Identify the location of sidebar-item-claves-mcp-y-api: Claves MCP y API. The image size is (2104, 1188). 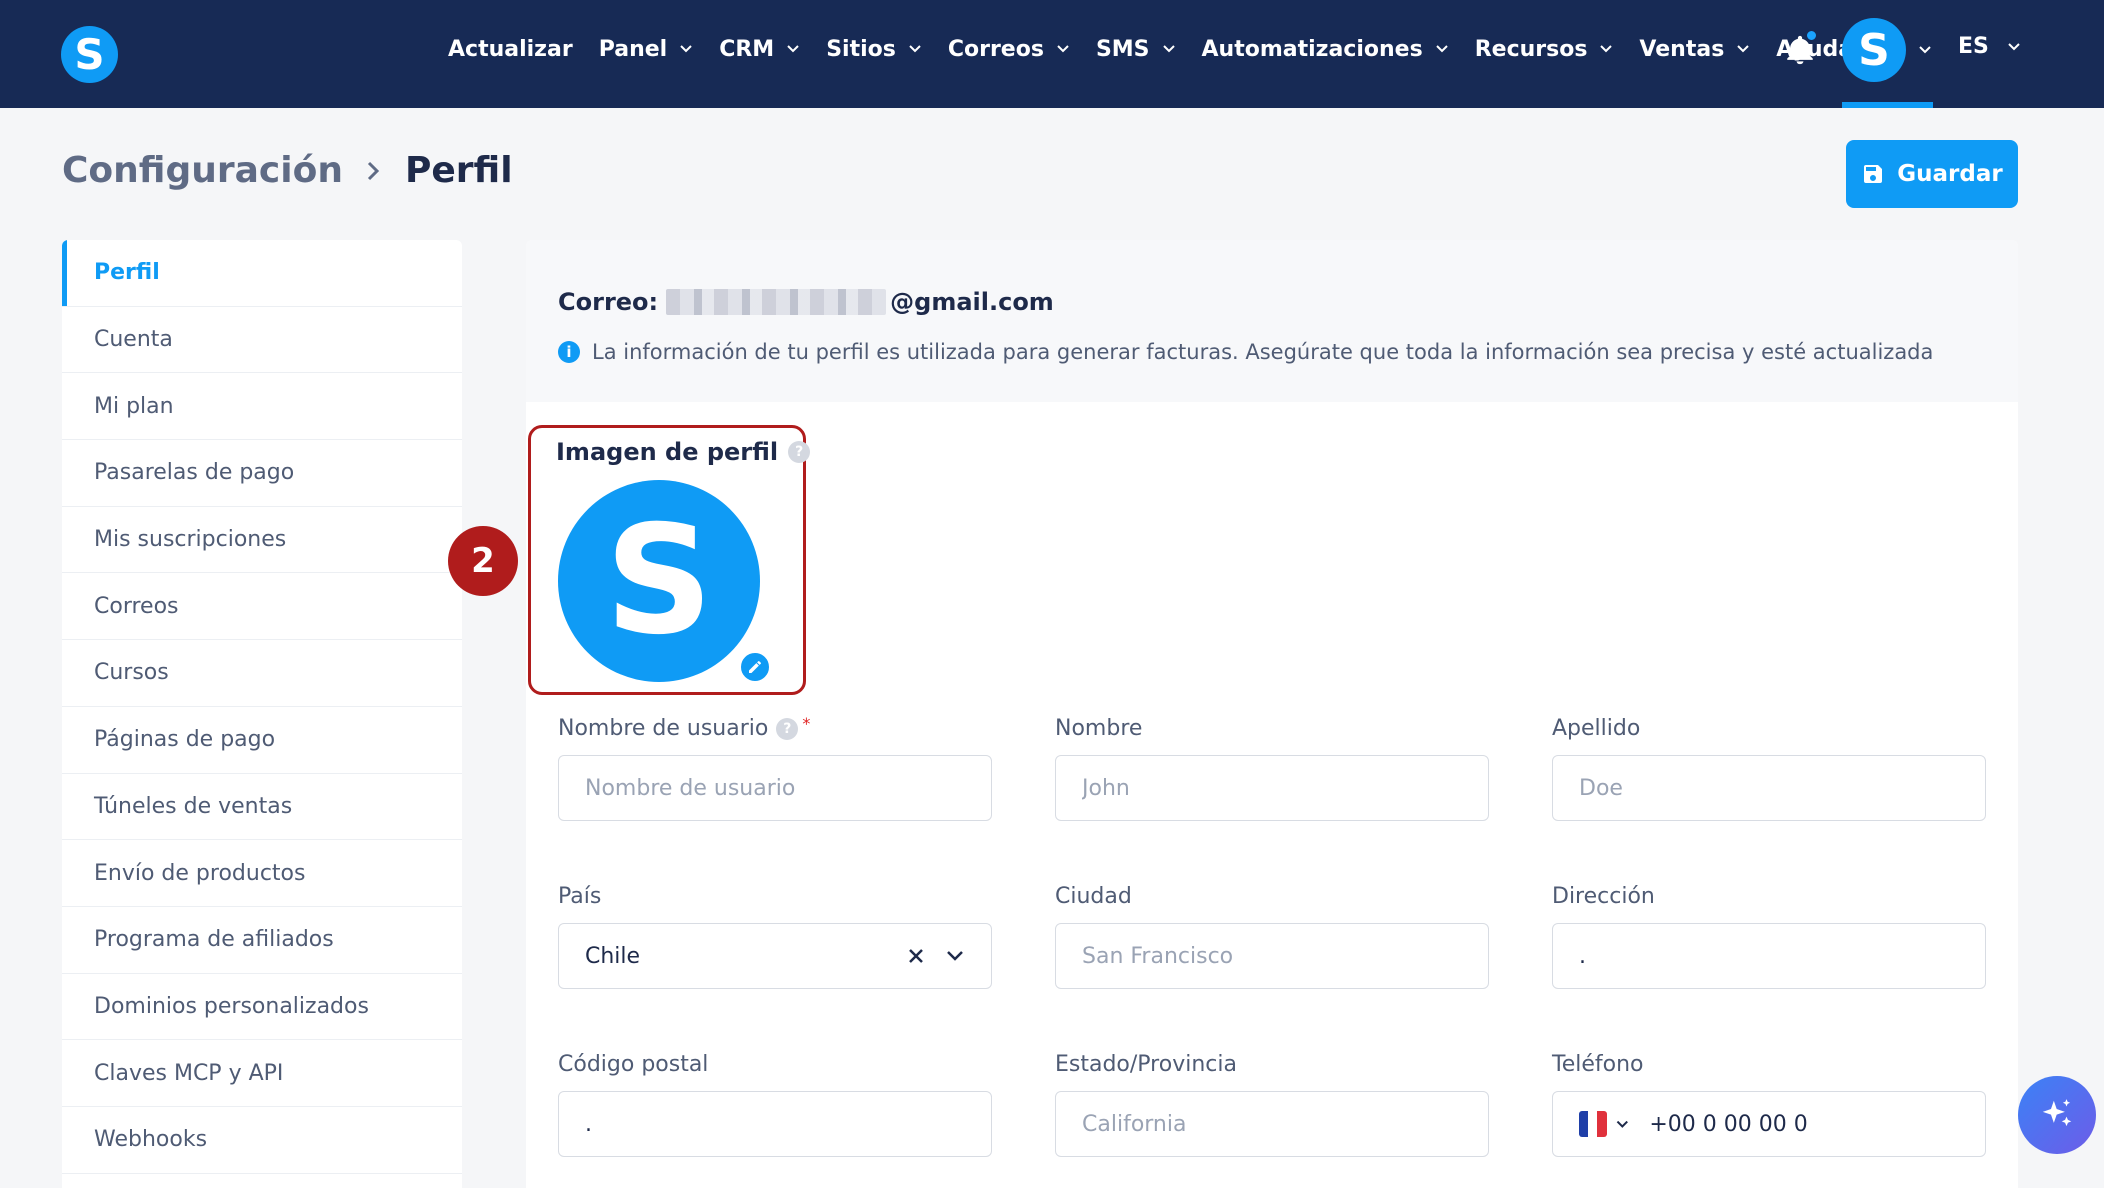
(262, 1073).